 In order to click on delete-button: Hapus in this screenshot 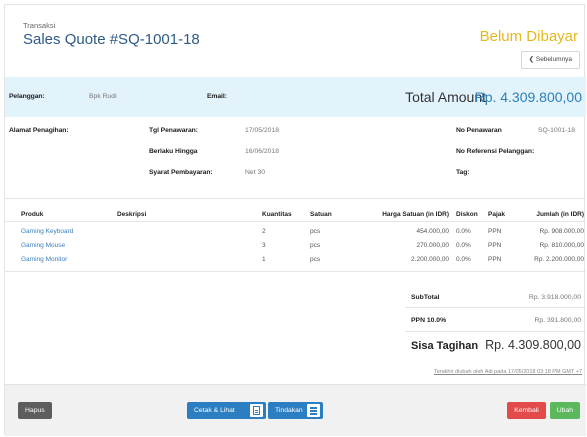, I will do `click(35, 410)`.